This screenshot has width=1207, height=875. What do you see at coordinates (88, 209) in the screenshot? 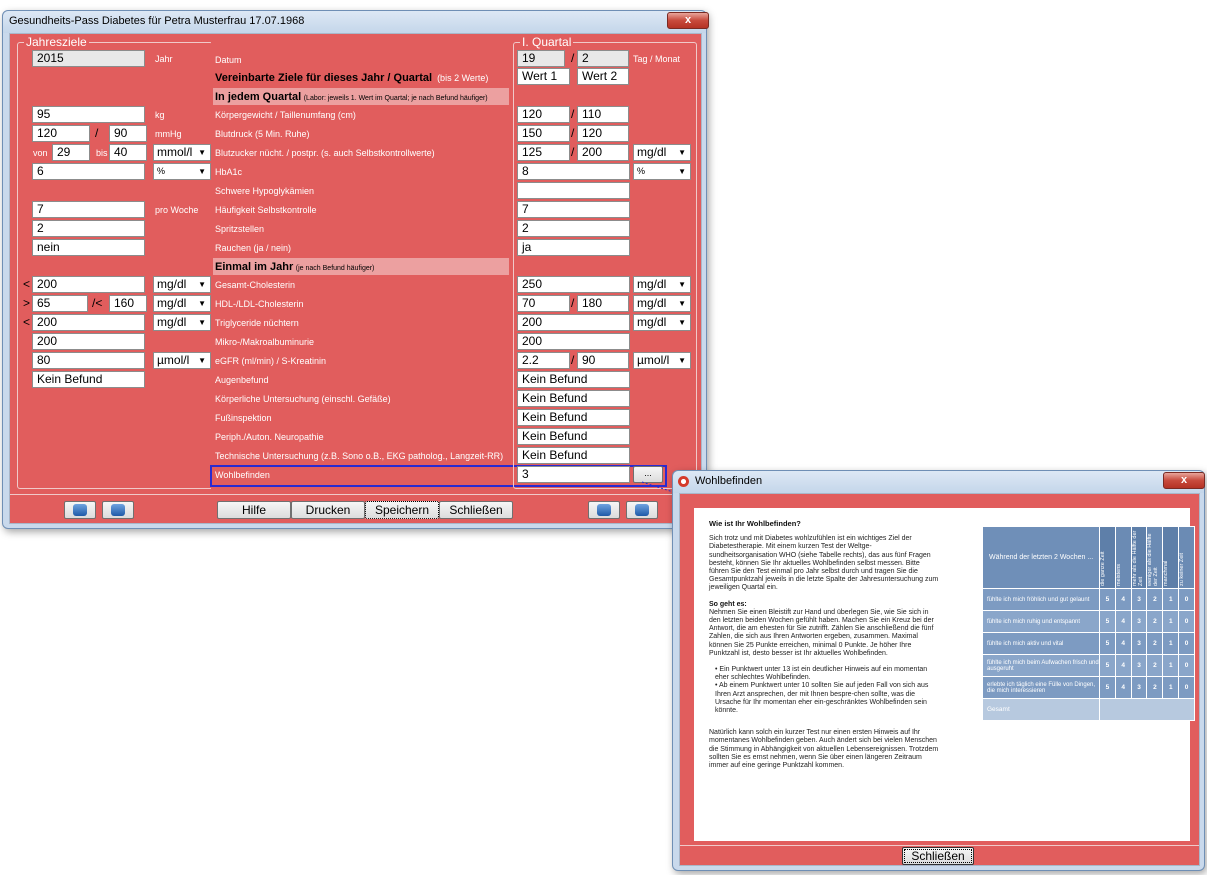
I see `goal-selfcheck-field: 7` at bounding box center [88, 209].